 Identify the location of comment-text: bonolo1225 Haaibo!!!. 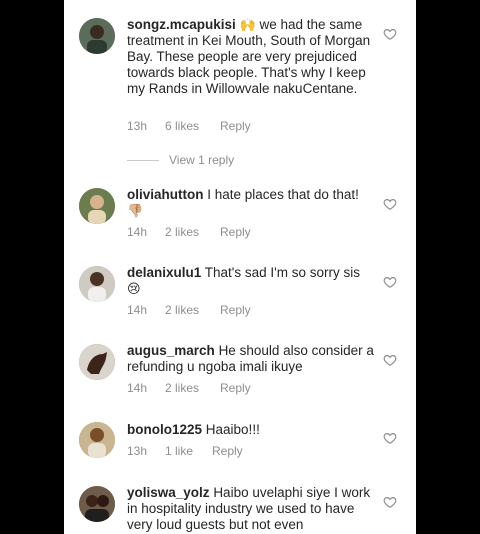
(252, 430).